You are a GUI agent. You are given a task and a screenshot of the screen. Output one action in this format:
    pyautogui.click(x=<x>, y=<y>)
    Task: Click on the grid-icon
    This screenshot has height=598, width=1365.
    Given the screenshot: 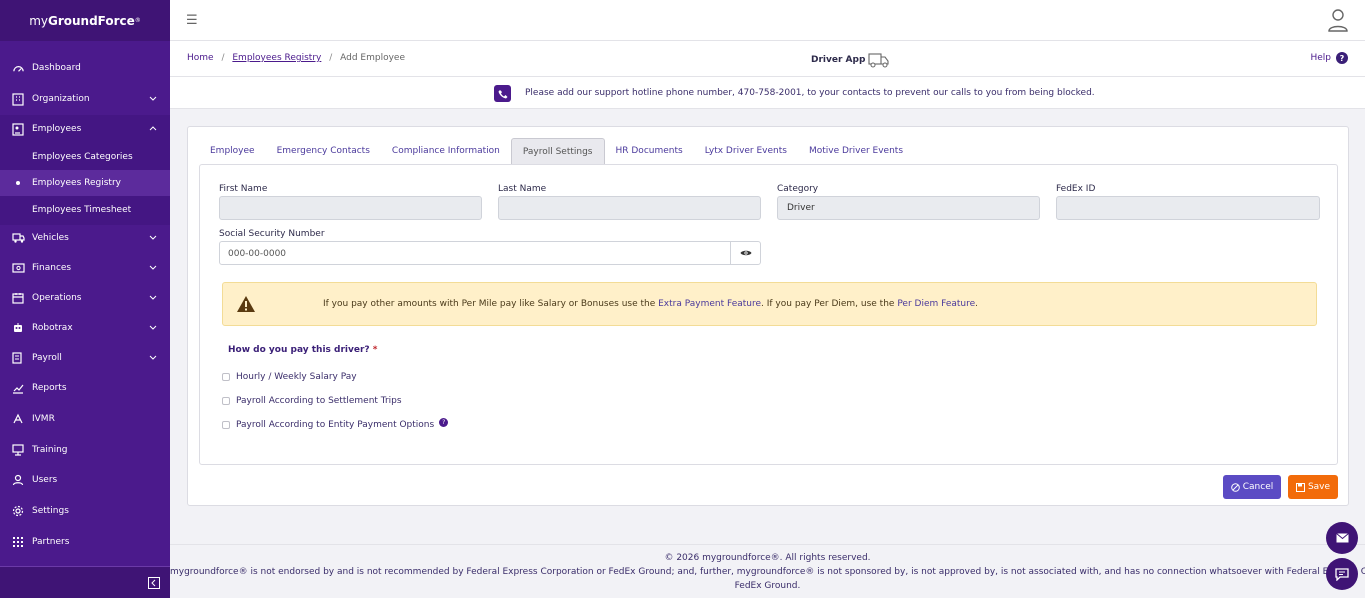 What is the action you would take?
    pyautogui.click(x=18, y=542)
    